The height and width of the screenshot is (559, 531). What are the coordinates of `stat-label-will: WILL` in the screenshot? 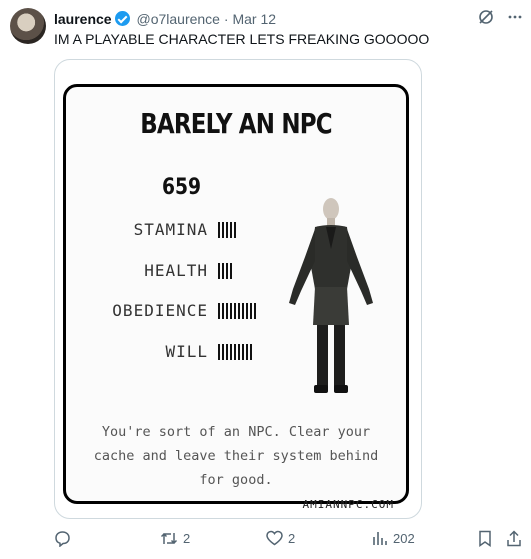 It's located at (186, 351).